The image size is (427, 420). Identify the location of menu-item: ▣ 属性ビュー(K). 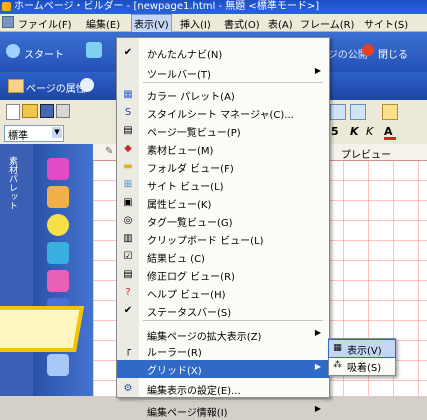
(223, 203).